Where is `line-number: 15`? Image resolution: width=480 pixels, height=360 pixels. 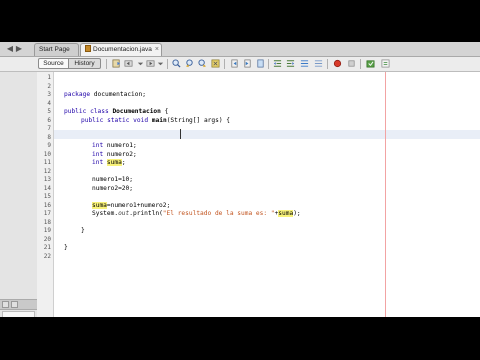
line-number: 15 is located at coordinates (47, 196).